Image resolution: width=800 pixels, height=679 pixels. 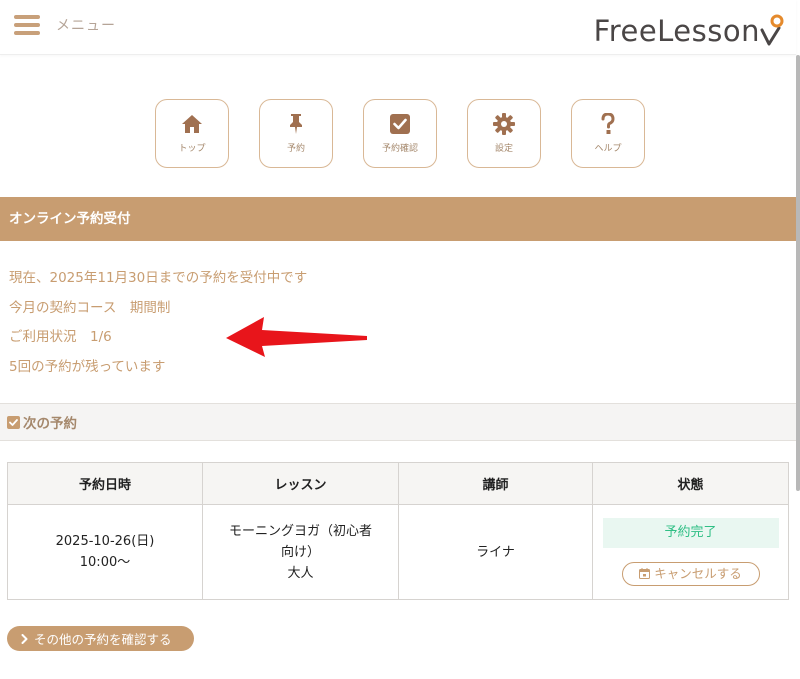 I want to click on logo-text: FreeLesson, so click(x=676, y=31).